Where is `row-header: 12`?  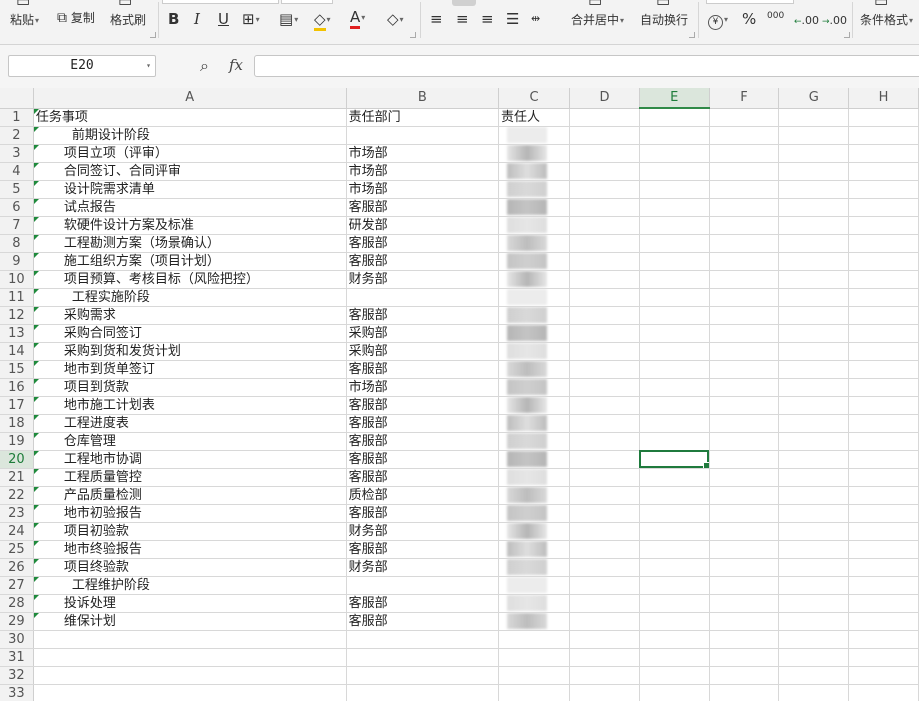 row-header: 12 is located at coordinates (17, 315).